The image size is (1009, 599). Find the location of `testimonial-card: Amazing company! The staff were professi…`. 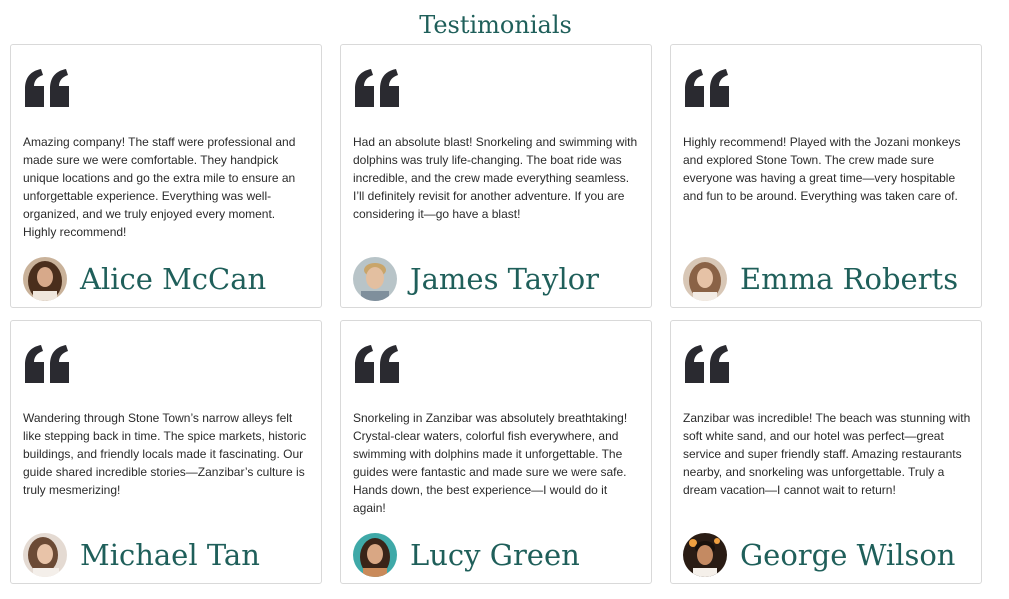

testimonial-card: Amazing company! The staff were professi… is located at coordinates (166, 176).